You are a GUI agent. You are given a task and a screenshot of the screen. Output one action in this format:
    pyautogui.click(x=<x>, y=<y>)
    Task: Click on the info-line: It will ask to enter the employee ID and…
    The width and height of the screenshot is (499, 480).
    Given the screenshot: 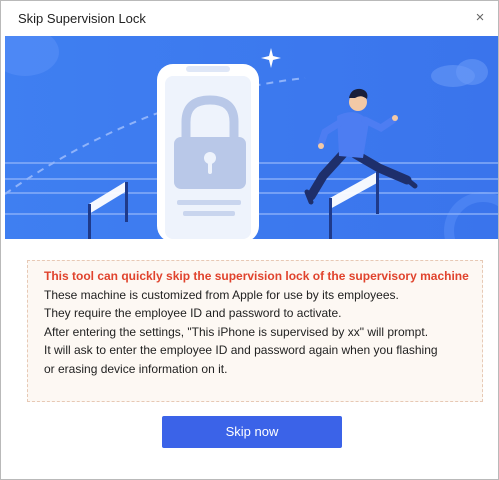 What is the action you would take?
    pyautogui.click(x=241, y=350)
    